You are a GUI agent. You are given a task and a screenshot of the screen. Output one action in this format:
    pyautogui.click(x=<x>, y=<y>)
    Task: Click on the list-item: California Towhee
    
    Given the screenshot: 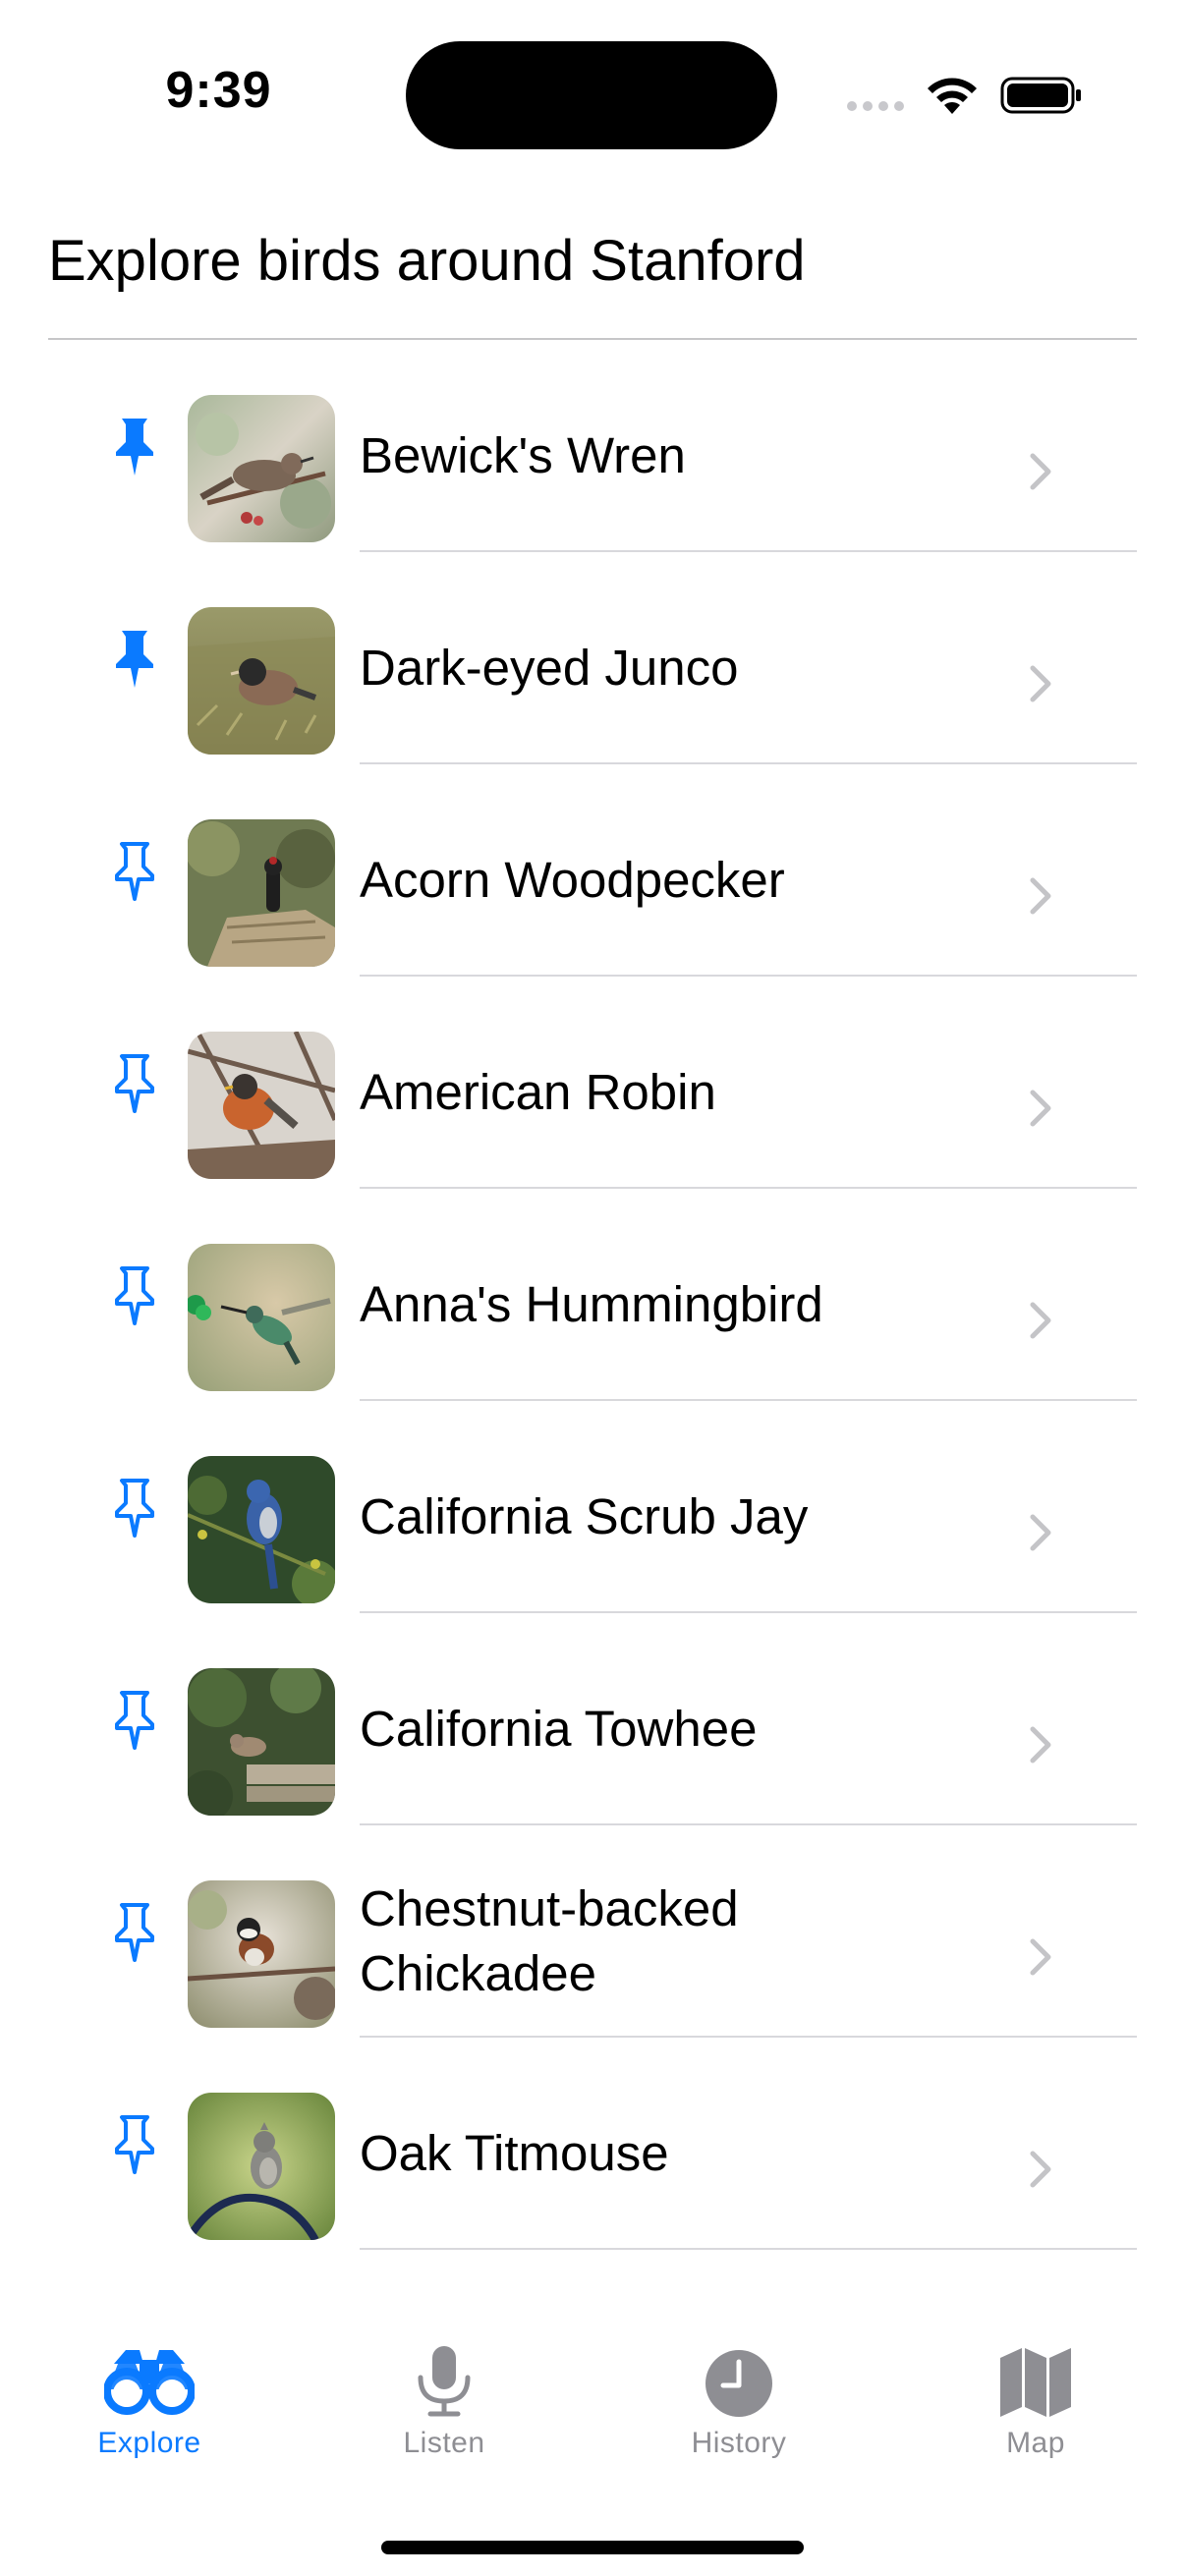 What is the action you would take?
    pyautogui.click(x=592, y=1719)
    